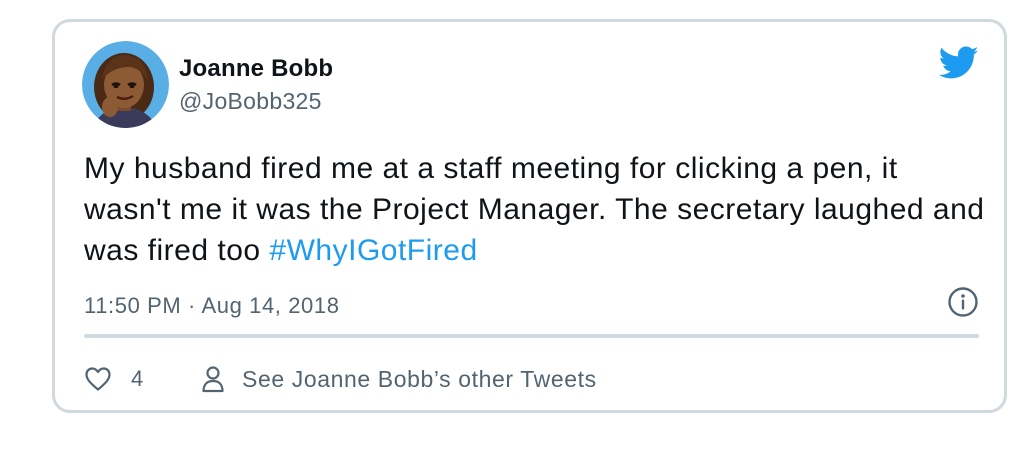 This screenshot has width=1024, height=453. I want to click on avatar-image, so click(125, 84).